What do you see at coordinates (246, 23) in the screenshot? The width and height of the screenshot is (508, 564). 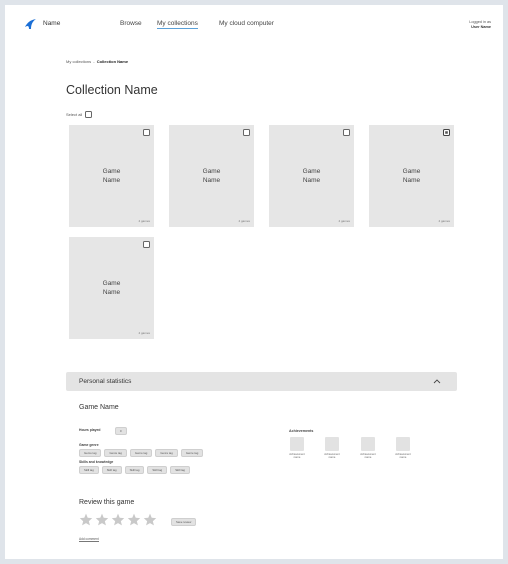 I see `nav-link-my-cloud-computer: My cloud computer` at bounding box center [246, 23].